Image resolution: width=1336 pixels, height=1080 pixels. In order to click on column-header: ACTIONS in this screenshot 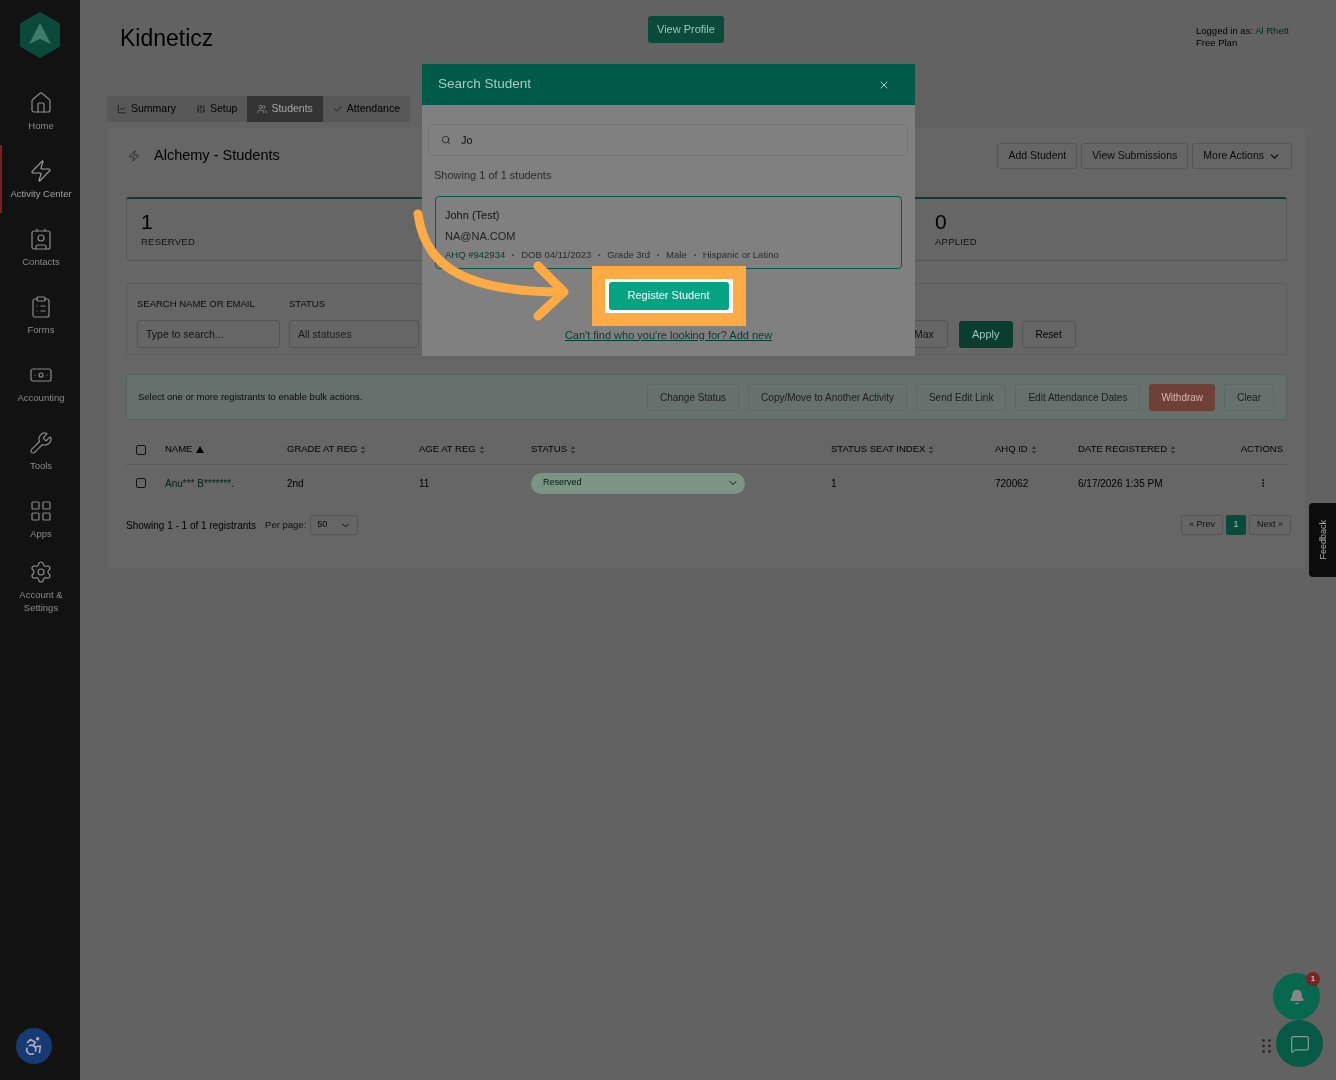, I will do `click(1261, 449)`.